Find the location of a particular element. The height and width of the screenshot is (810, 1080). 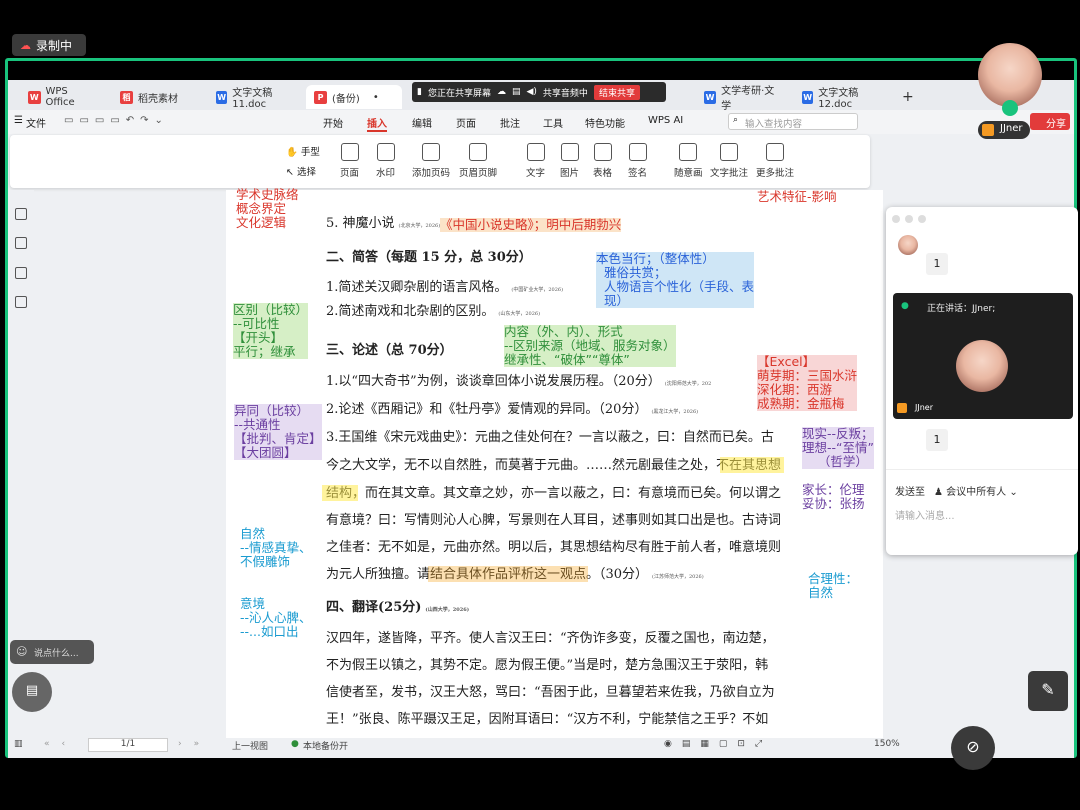

image-button: 图片 is located at coordinates (569, 161).